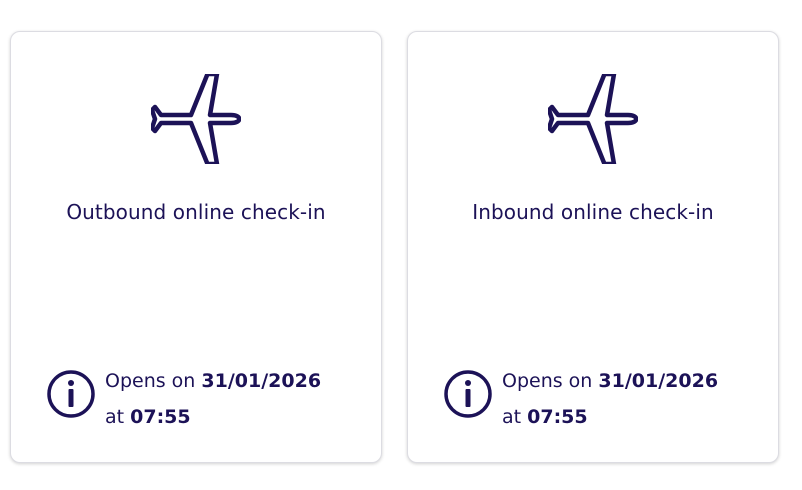 The image size is (802, 490). Describe the element at coordinates (196, 212) in the screenshot. I see `card-title: Outbound online check-in` at that location.